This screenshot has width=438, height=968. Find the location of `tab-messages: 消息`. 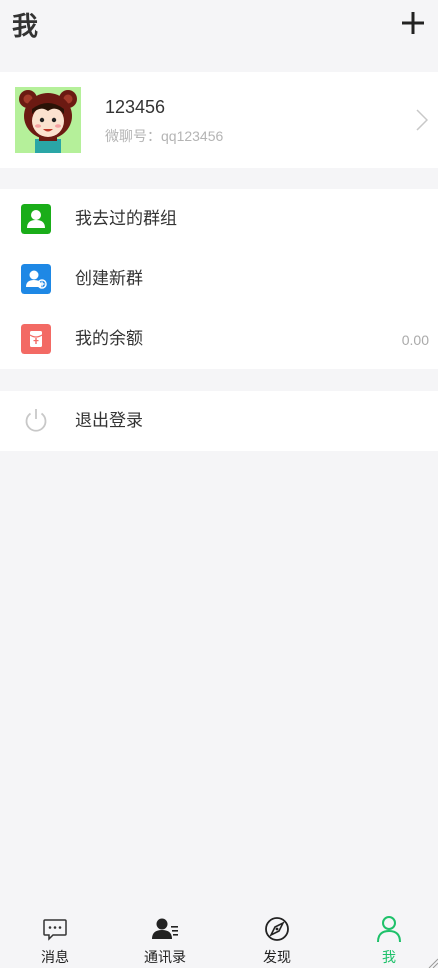

tab-messages: 消息 is located at coordinates (55, 937).